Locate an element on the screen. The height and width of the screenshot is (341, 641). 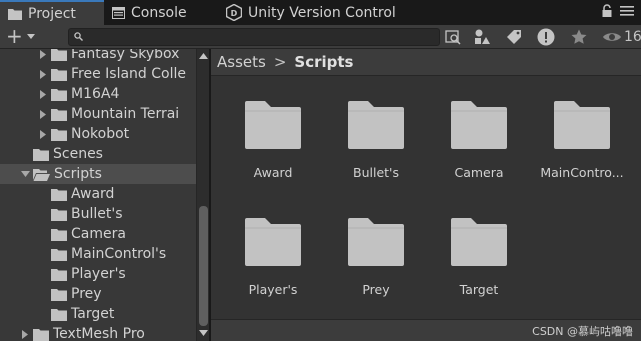
tree-item: Mountain Terrai is located at coordinates (98, 114).